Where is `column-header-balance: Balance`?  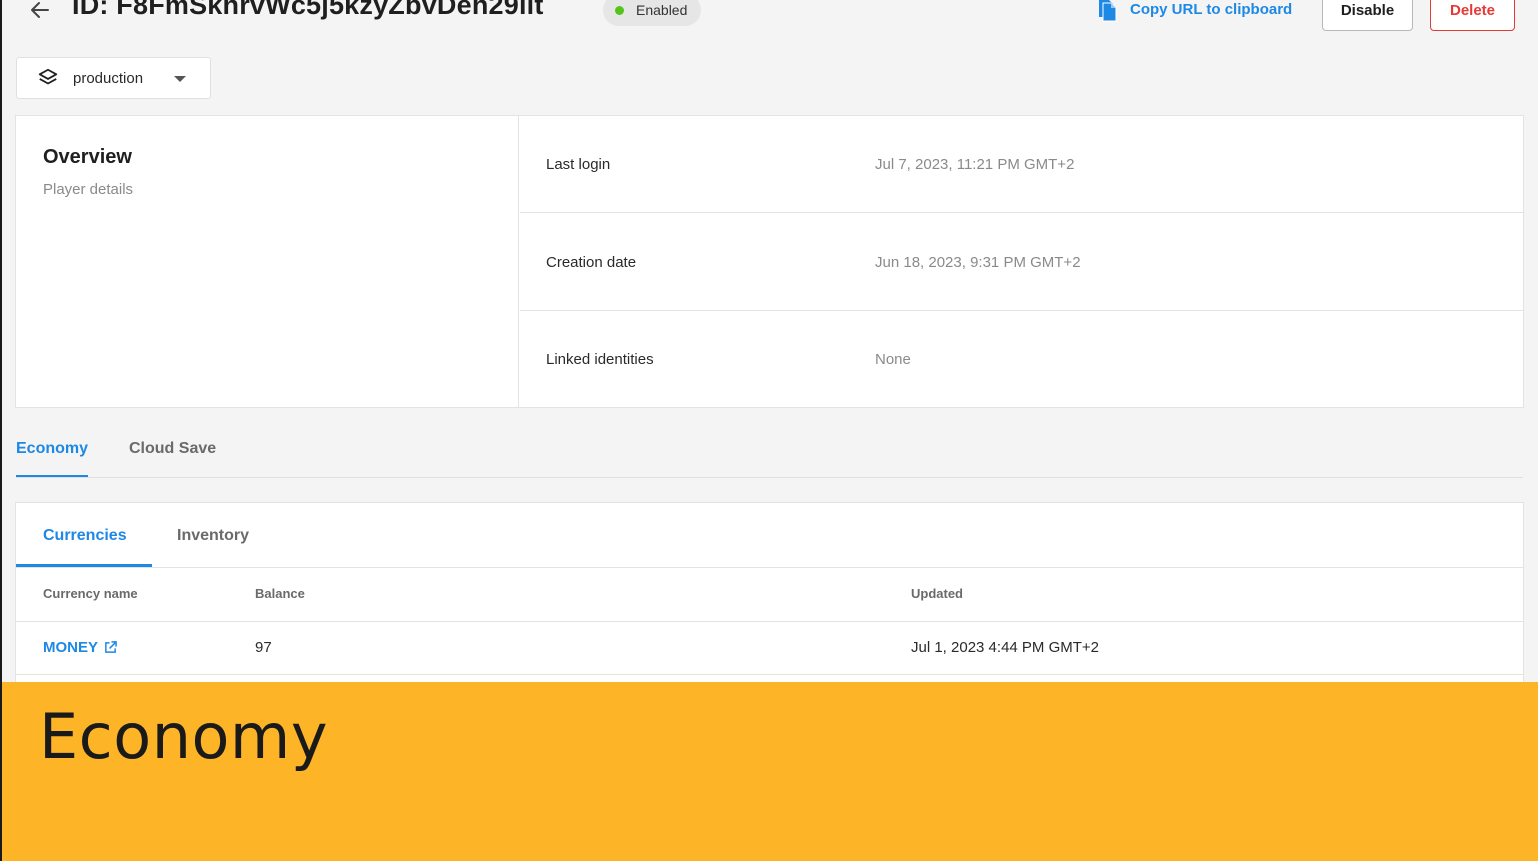
column-header-balance: Balance is located at coordinates (280, 593).